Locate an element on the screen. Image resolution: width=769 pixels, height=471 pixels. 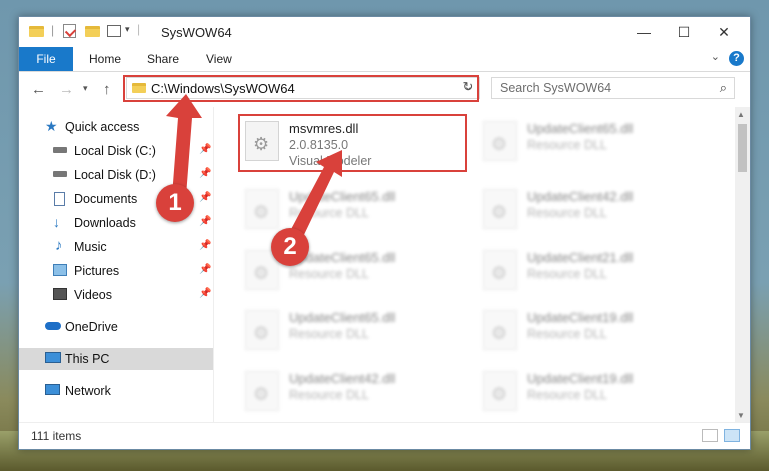
step-2-badge: 2 is located at coordinates (290, 247).